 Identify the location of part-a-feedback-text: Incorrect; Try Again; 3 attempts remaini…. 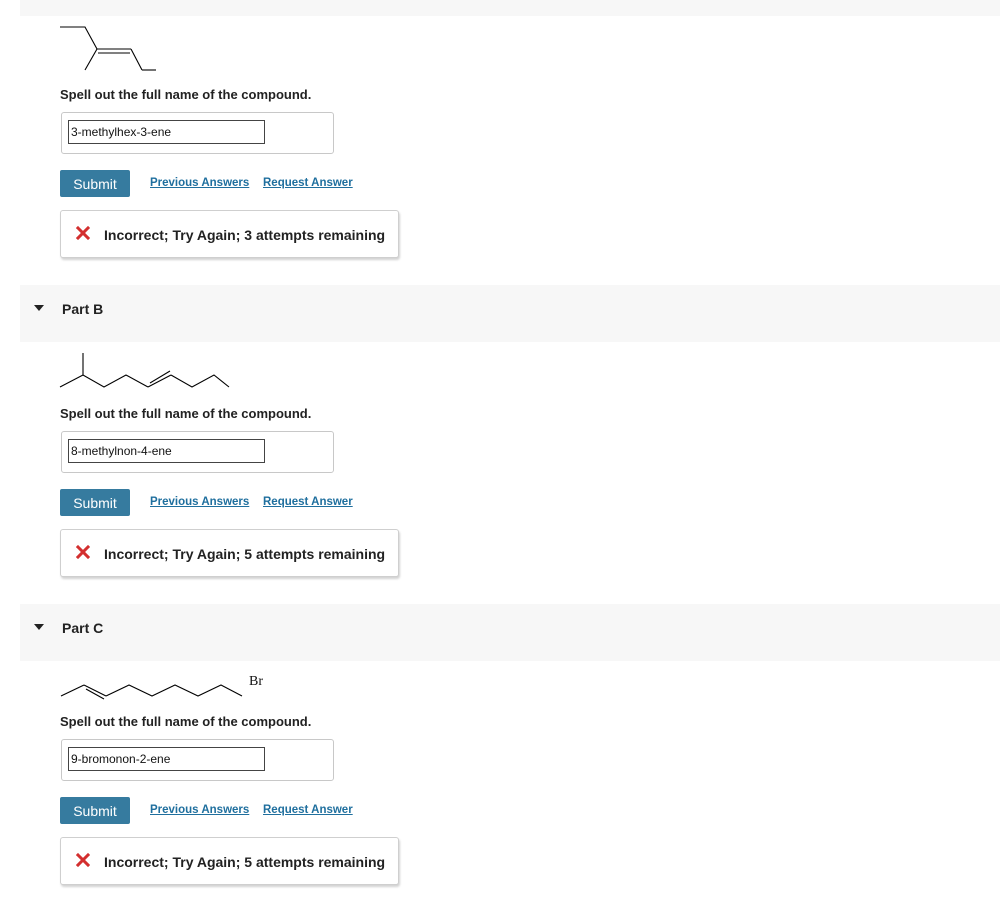
(245, 235).